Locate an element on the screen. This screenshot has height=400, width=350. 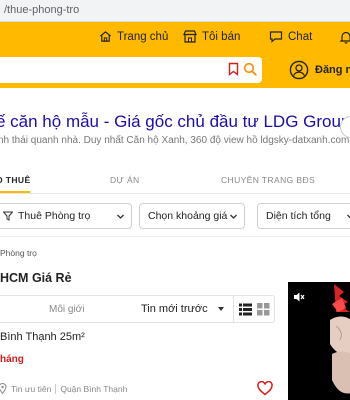
section-divider is located at coordinates (175, 236).